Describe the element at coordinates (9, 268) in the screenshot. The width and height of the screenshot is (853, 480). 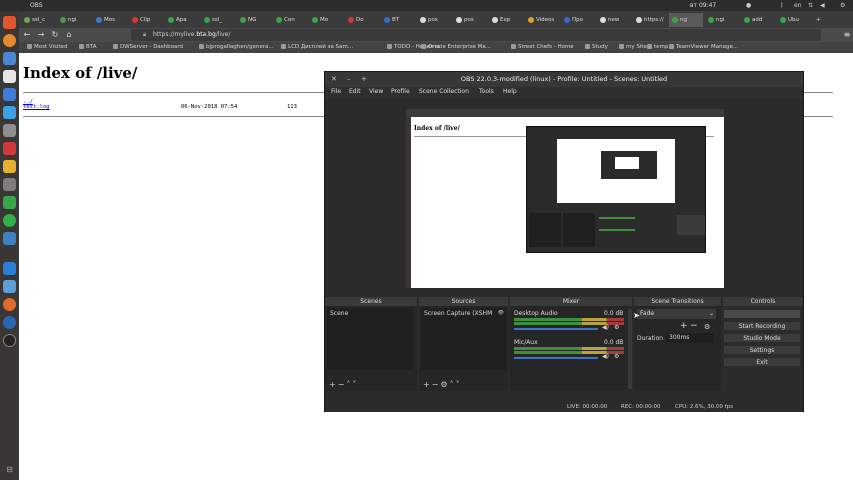
I see `calc-icon` at that location.